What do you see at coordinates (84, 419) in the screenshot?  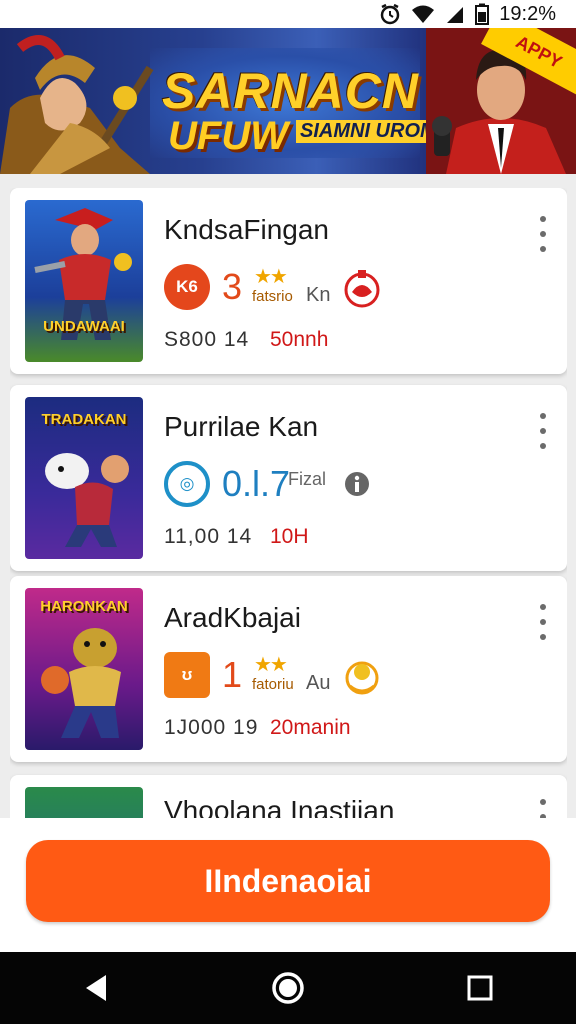 I see `thumbnail-title: TRADAKAN` at bounding box center [84, 419].